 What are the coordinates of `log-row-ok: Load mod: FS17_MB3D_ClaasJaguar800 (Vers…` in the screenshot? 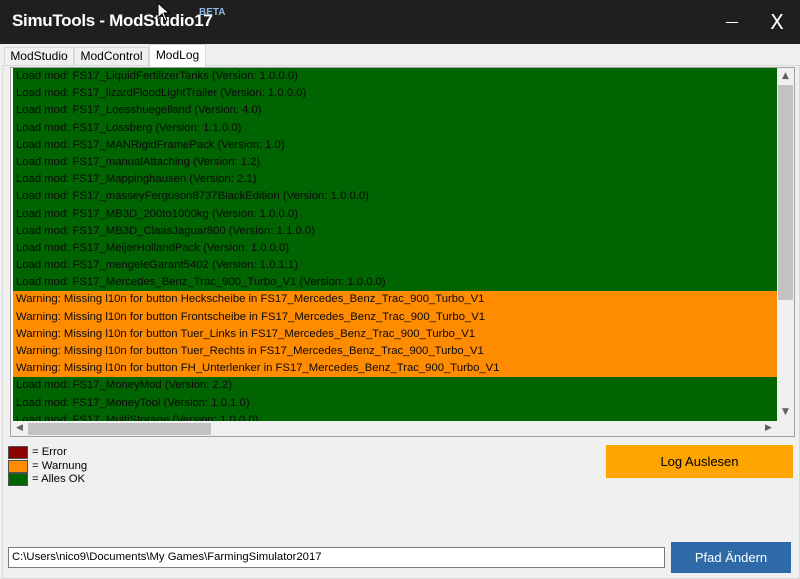 It's located at (395, 231).